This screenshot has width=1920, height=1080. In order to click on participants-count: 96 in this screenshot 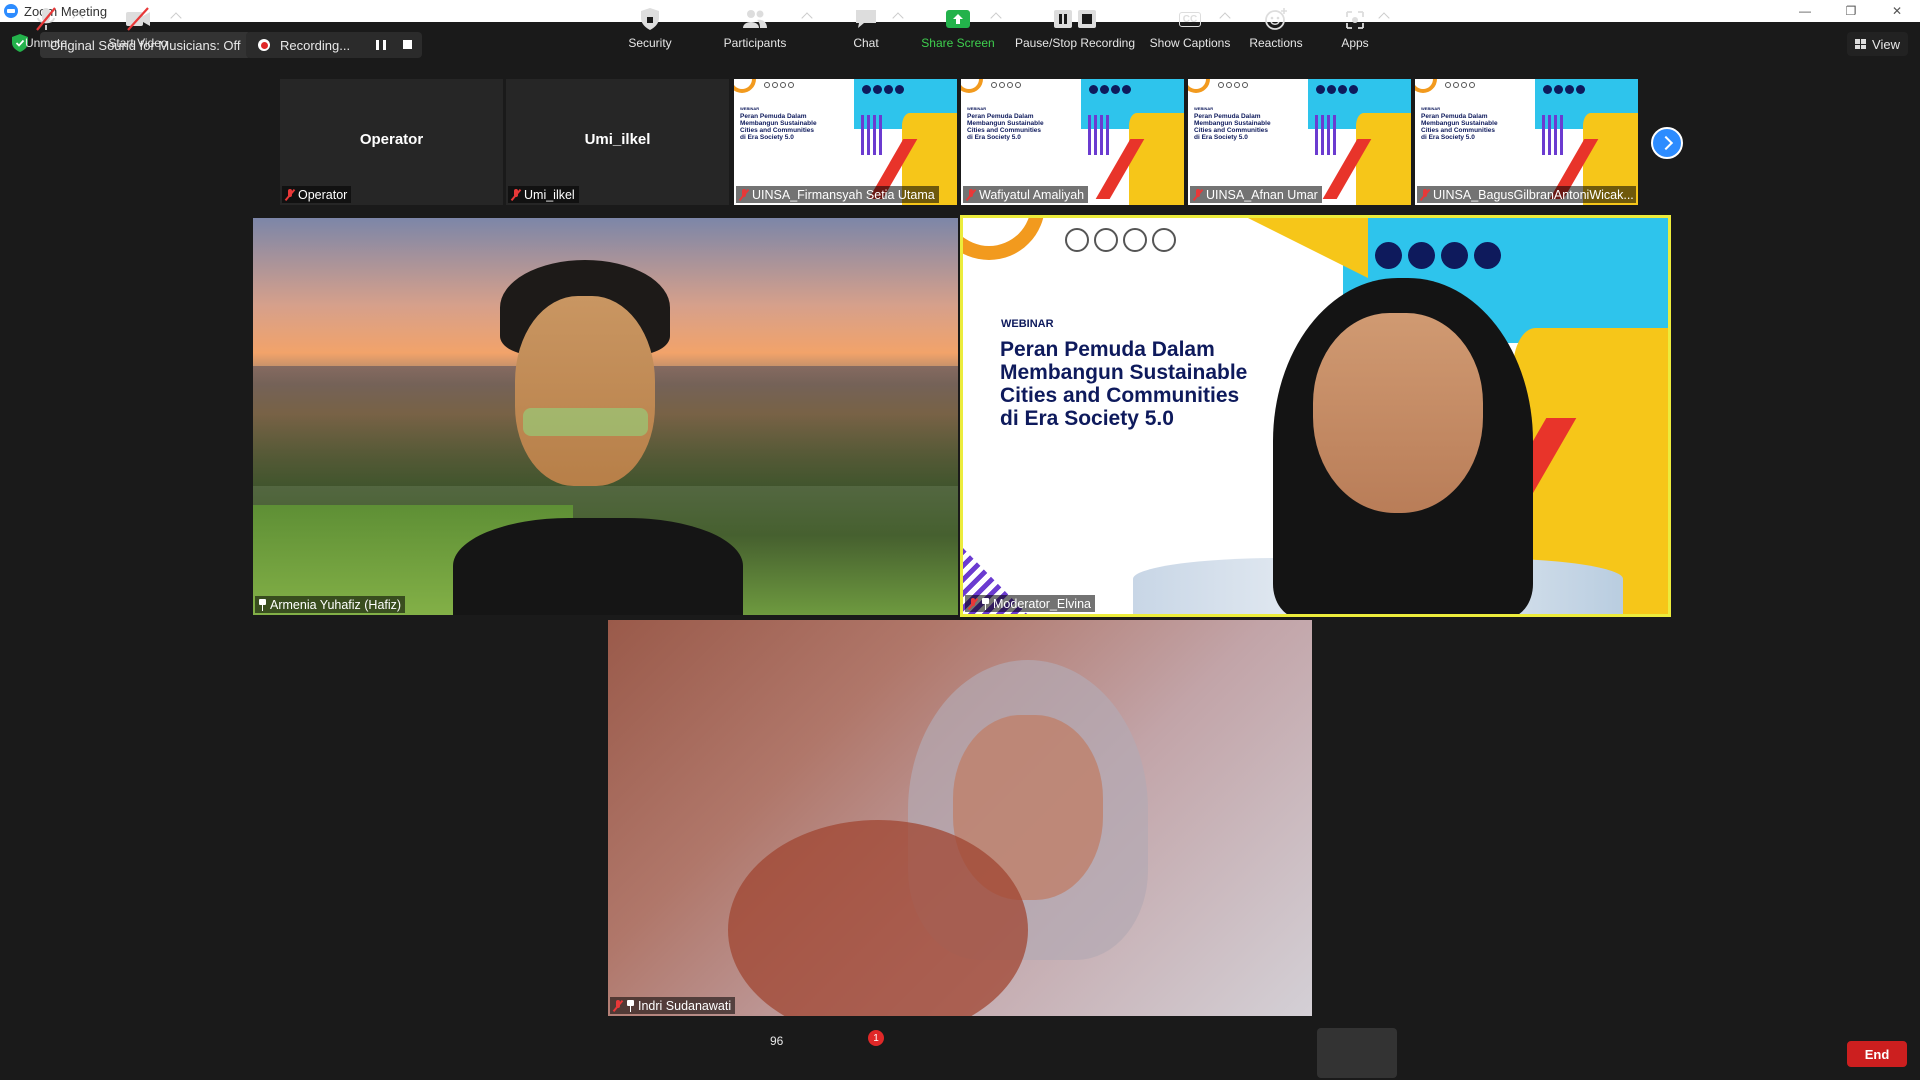, I will do `click(777, 1041)`.